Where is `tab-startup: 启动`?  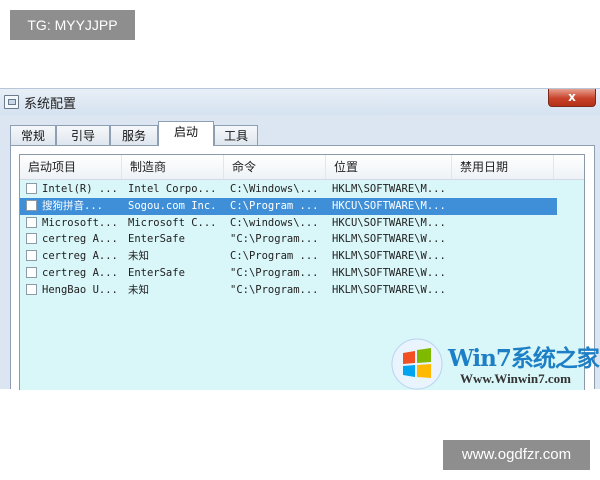
tab-startup: 启动 is located at coordinates (186, 133).